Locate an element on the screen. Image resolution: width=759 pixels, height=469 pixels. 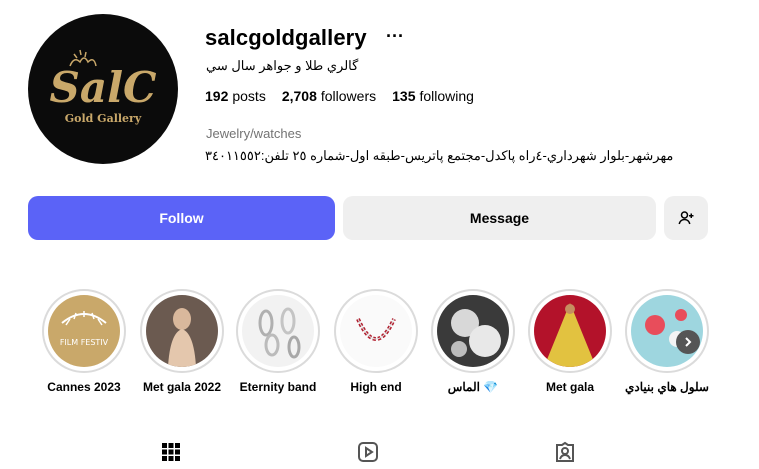
highlight-high-end: High end is located at coordinates (376, 341).